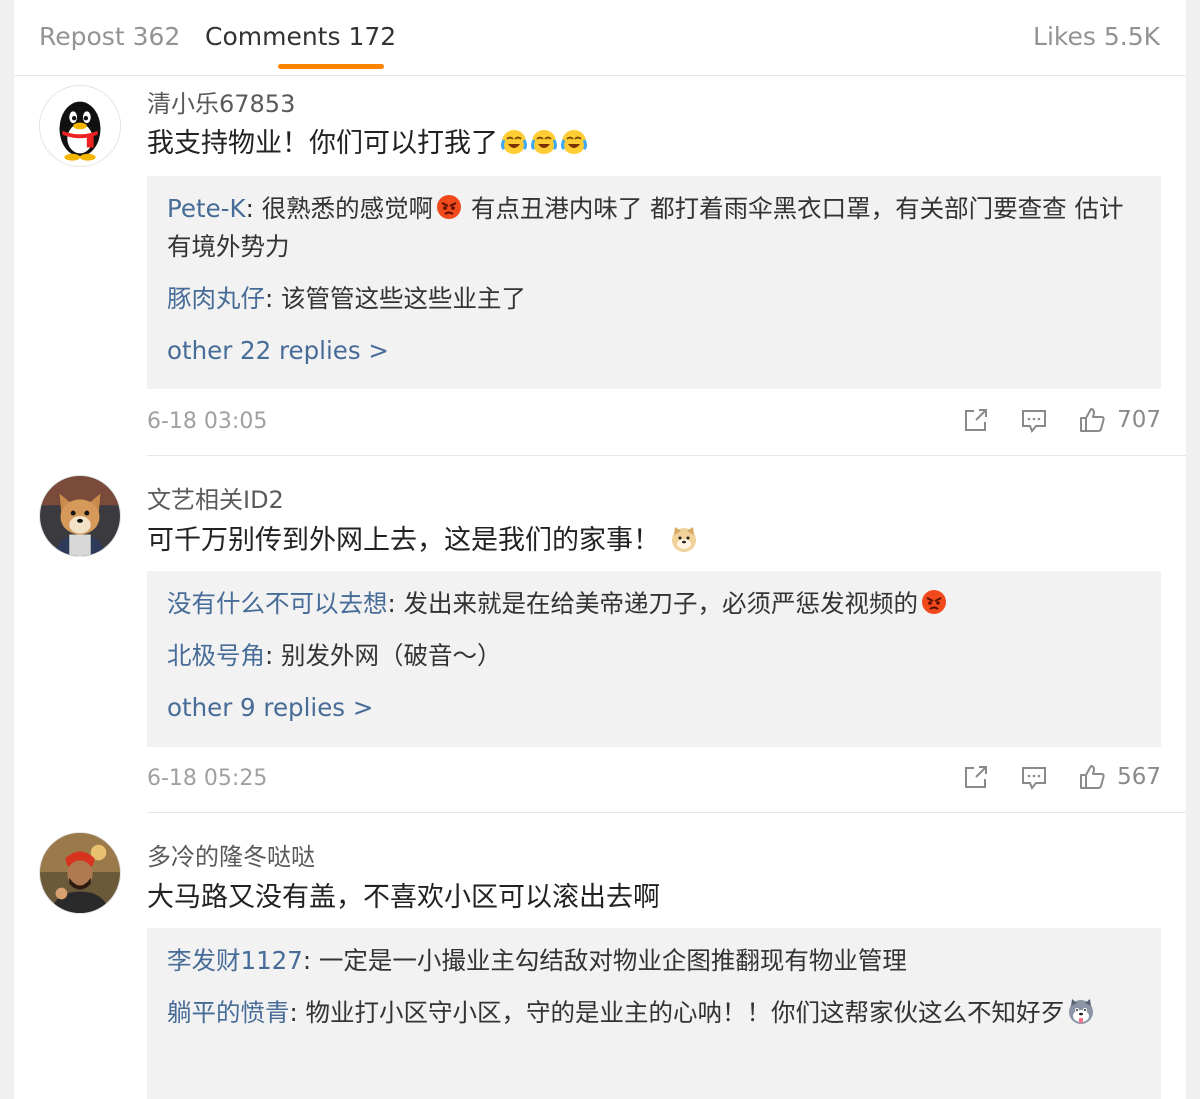 The height and width of the screenshot is (1099, 1200). I want to click on reply-text: 该管管这些这些业主了, so click(404, 298).